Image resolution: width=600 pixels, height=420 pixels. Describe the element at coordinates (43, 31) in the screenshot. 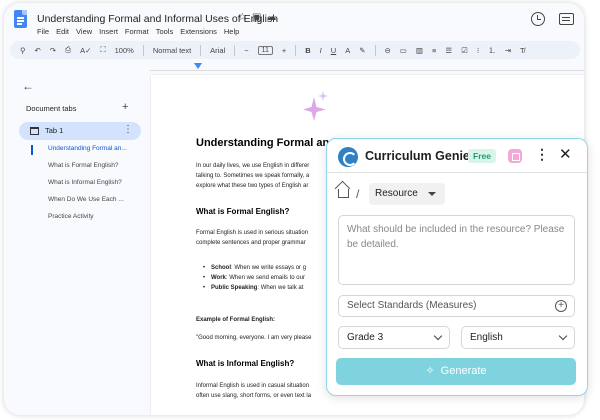

I see `menu-file: File` at that location.